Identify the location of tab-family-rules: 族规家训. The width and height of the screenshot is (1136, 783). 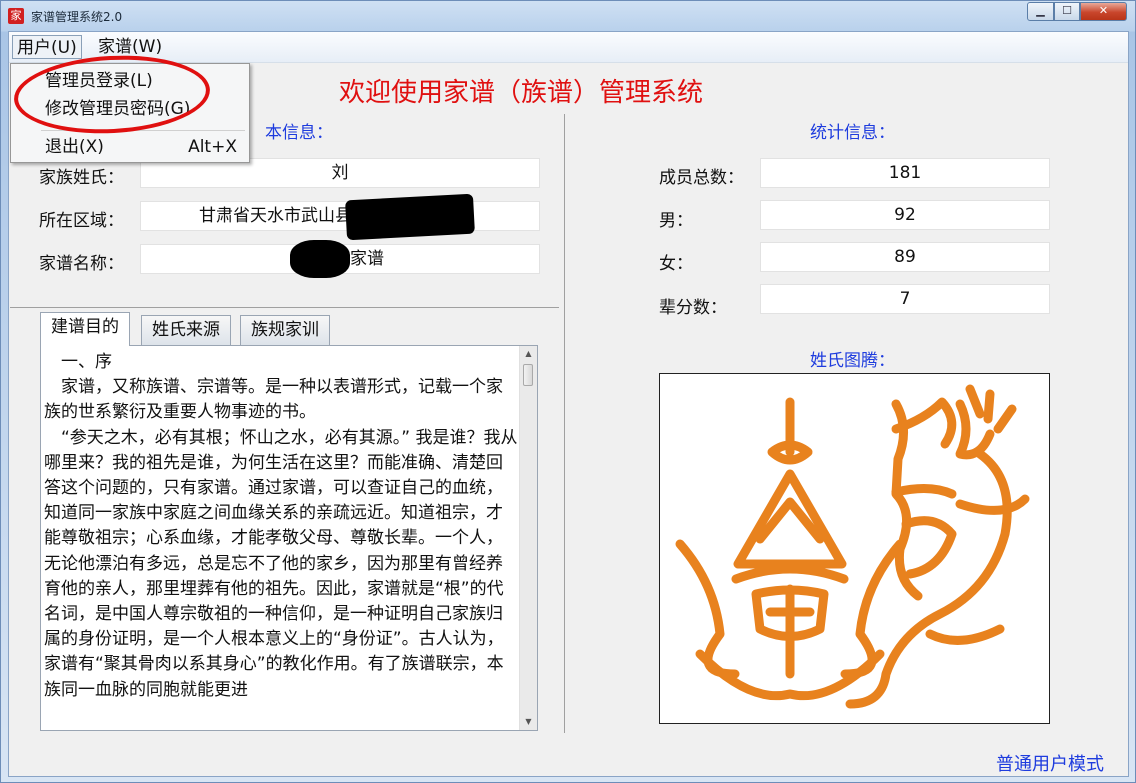
(285, 330).